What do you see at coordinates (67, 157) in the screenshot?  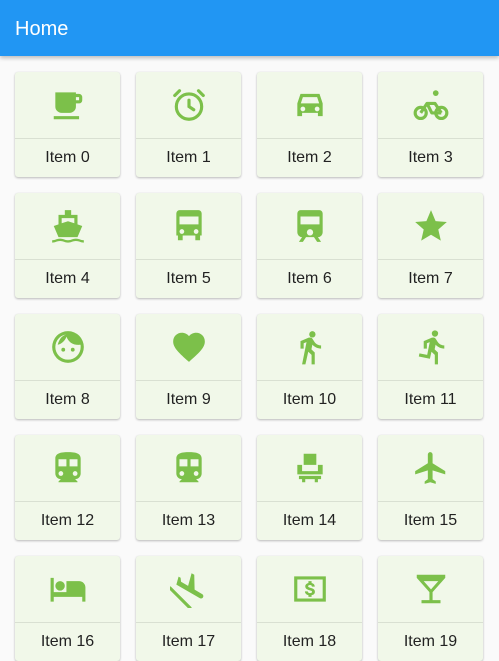 I see `grid-item-label: Item 0` at bounding box center [67, 157].